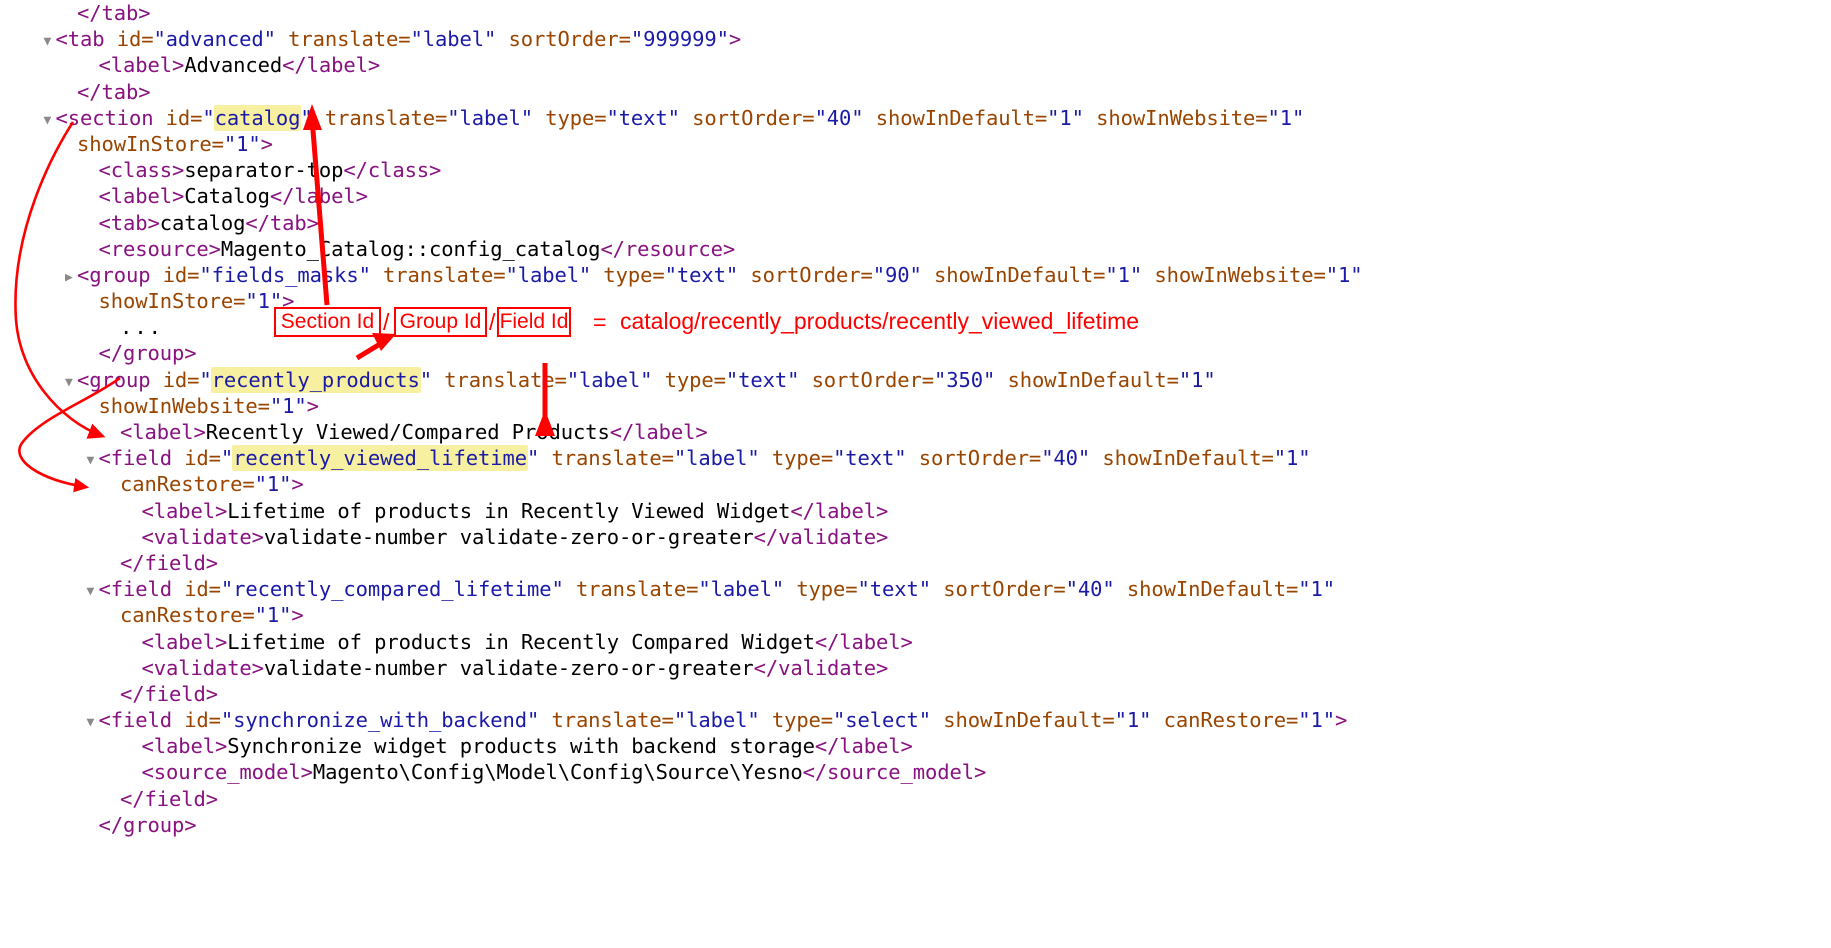 The height and width of the screenshot is (948, 1831). What do you see at coordinates (679, 39) in the screenshot?
I see `code-token: "999999"` at bounding box center [679, 39].